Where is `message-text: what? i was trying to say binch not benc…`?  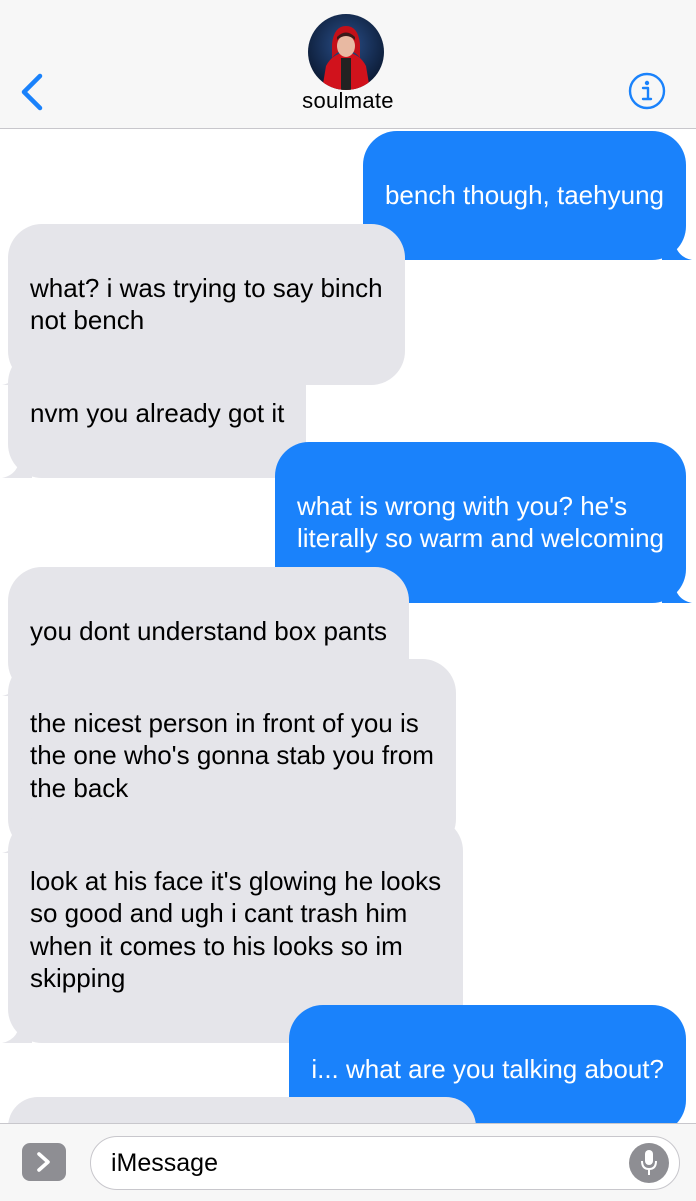
message-text: what? i was trying to say binch not benc… is located at coordinates (206, 304).